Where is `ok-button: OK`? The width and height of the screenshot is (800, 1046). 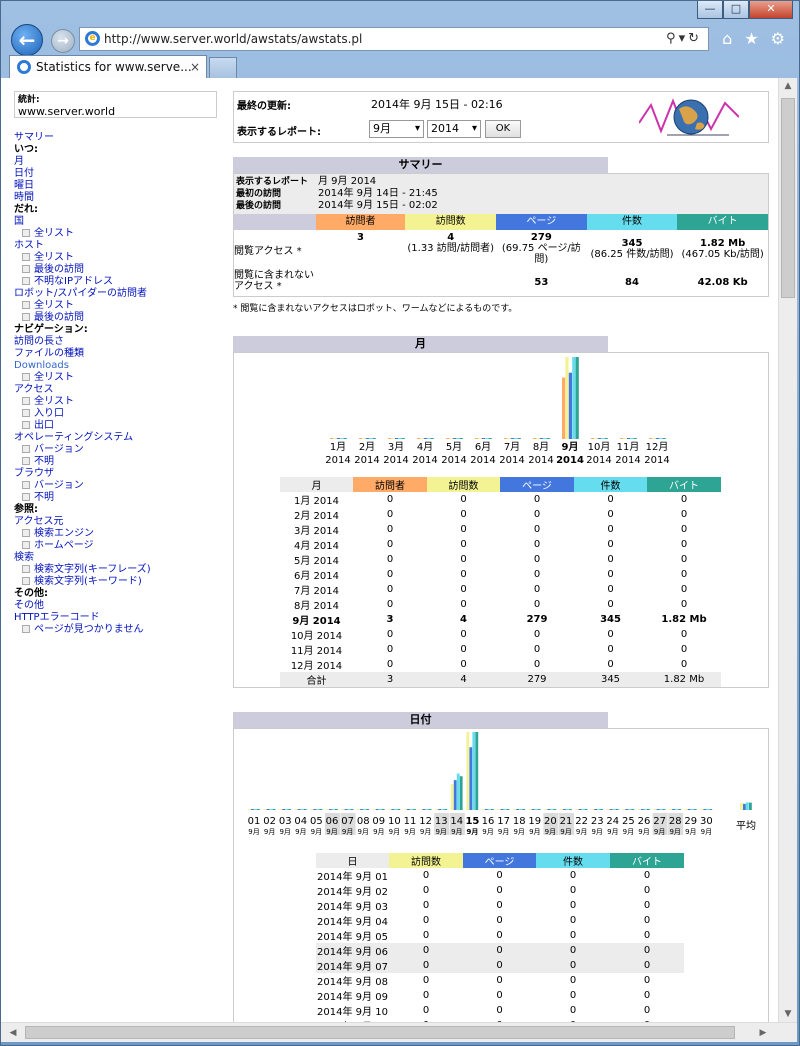
ok-button: OK is located at coordinates (503, 129).